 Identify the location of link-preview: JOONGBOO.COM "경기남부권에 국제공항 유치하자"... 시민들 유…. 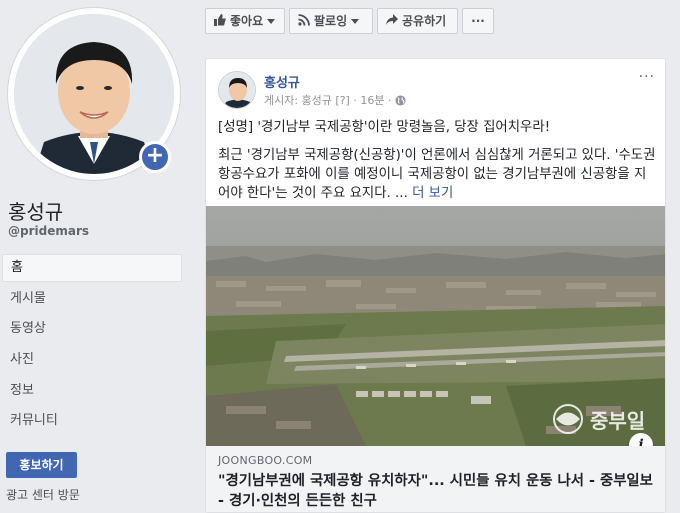
(435, 479).